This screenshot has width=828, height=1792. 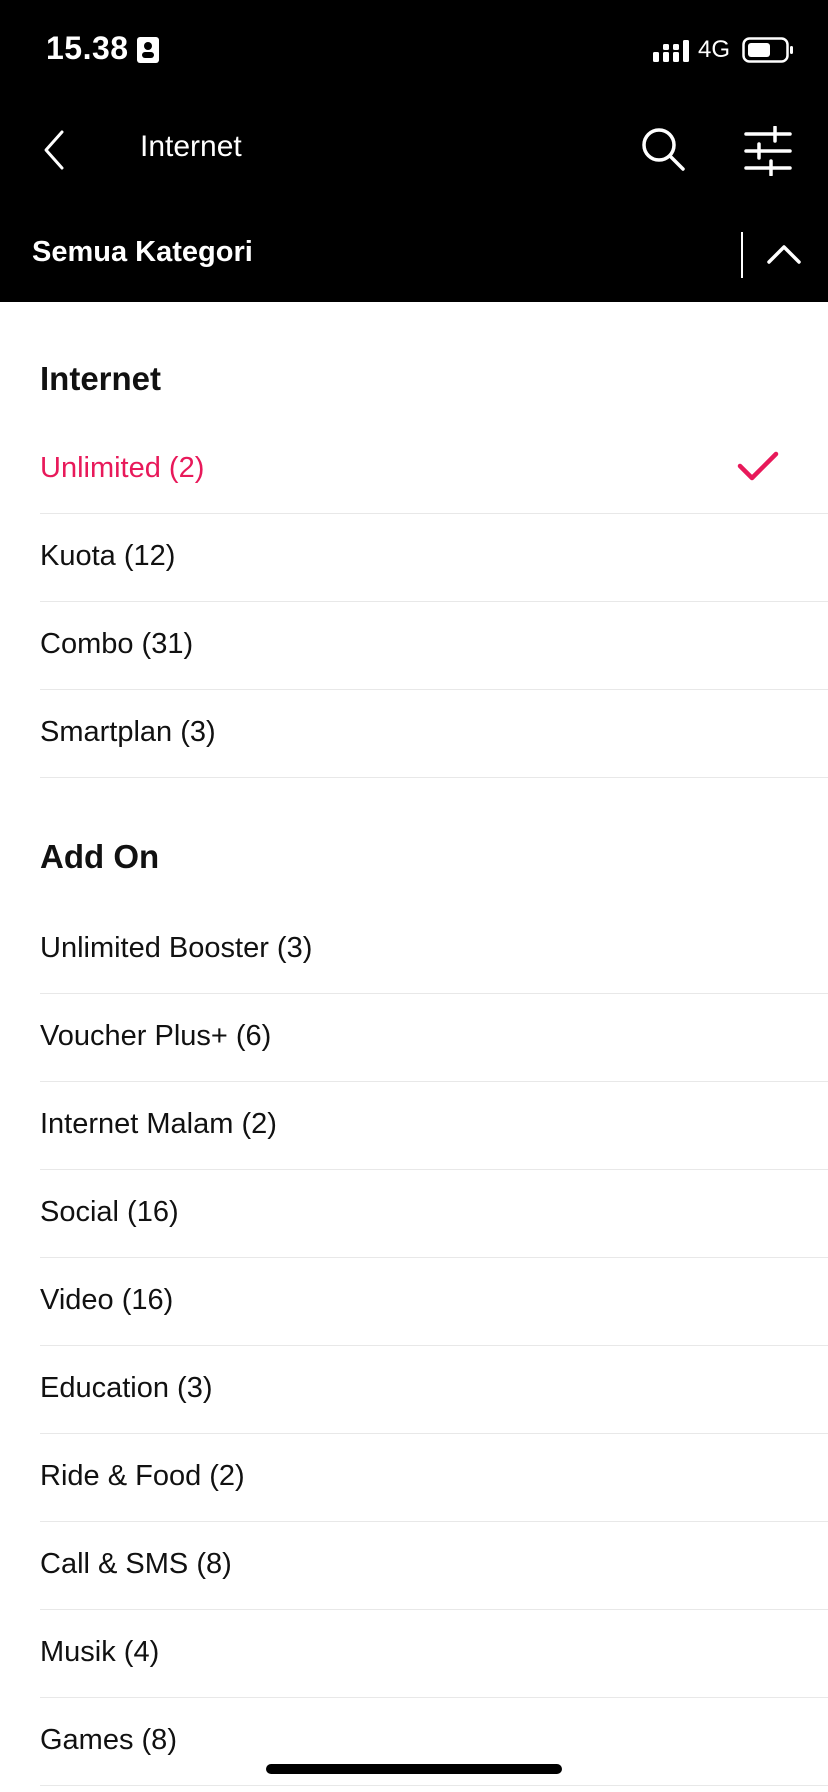 What do you see at coordinates (742, 255) in the screenshot?
I see `divider` at bounding box center [742, 255].